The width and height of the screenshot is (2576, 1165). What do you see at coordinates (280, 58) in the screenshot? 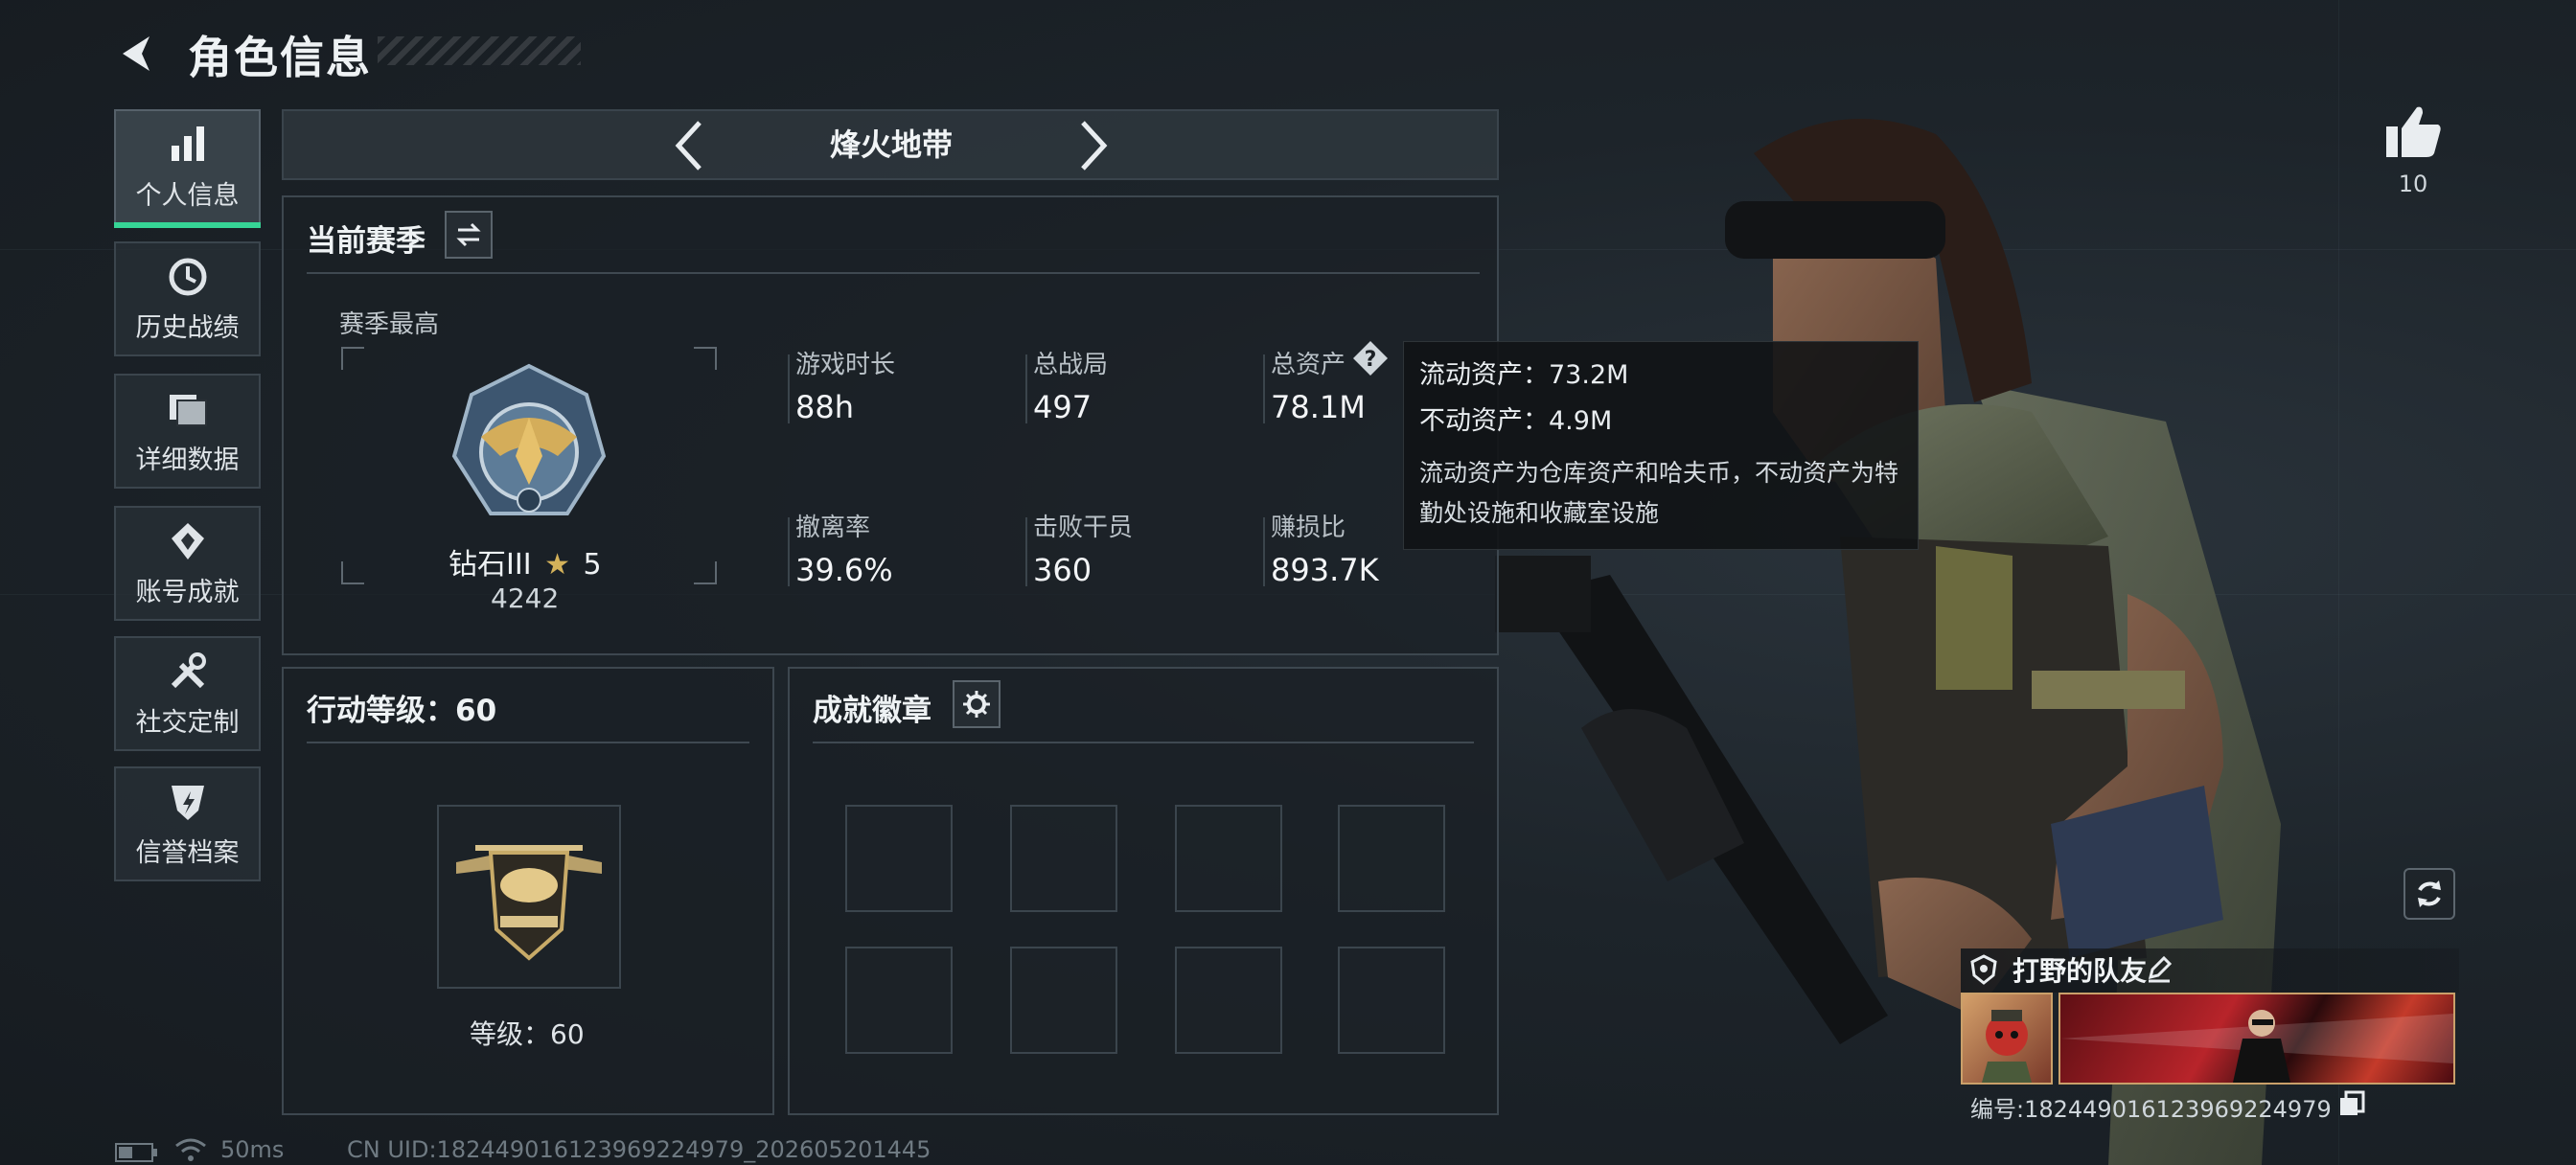
I see `page-title: 角色信息` at bounding box center [280, 58].